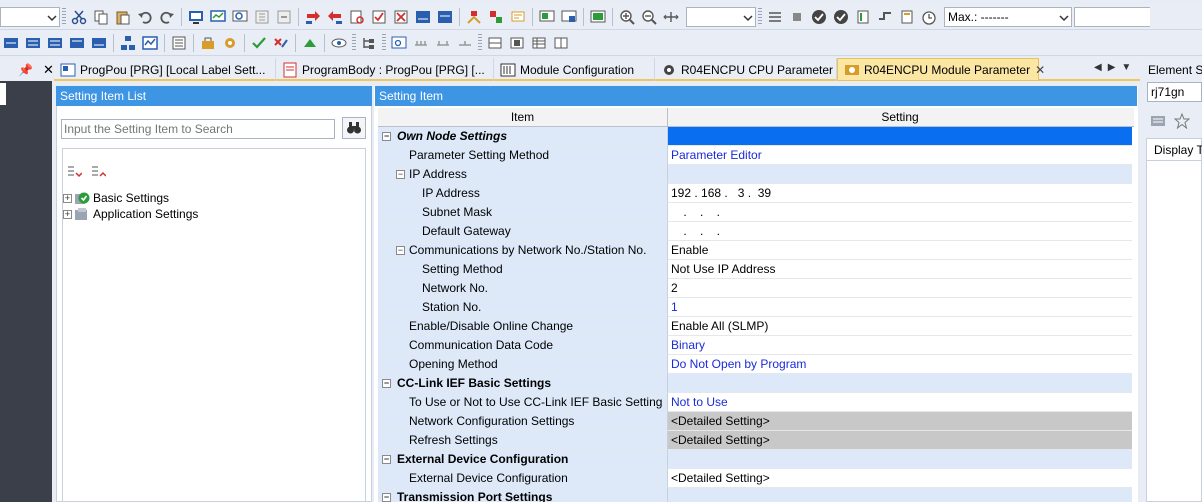  What do you see at coordinates (77, 43) in the screenshot?
I see `dev-3-icon` at bounding box center [77, 43].